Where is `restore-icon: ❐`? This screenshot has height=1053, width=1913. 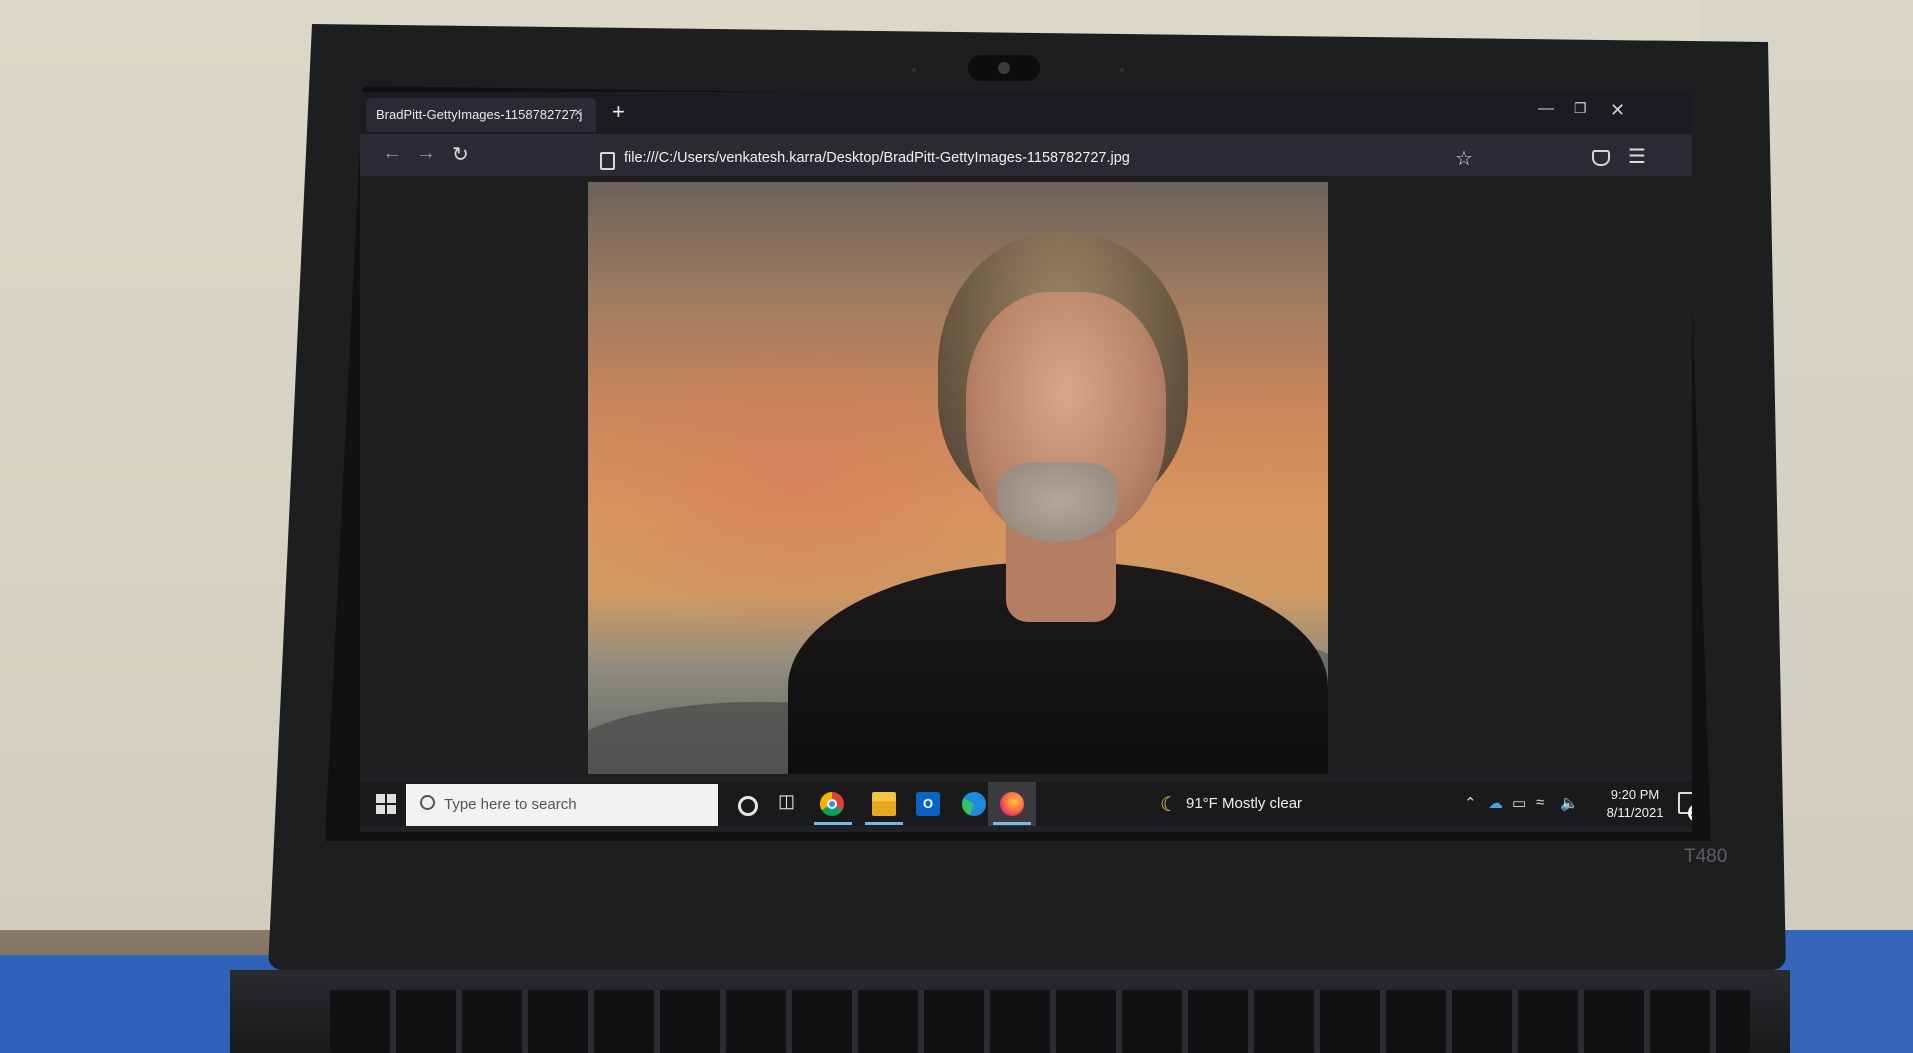
restore-icon: ❐ is located at coordinates (1580, 108).